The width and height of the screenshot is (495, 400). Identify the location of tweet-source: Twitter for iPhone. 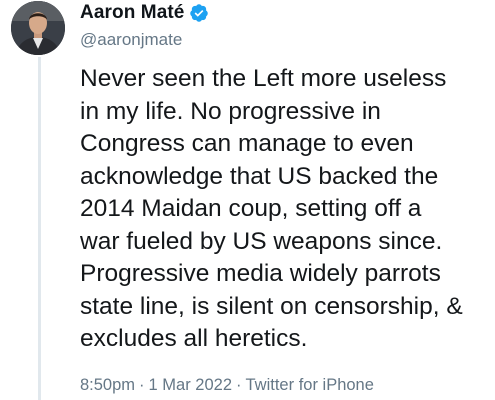
(310, 385).